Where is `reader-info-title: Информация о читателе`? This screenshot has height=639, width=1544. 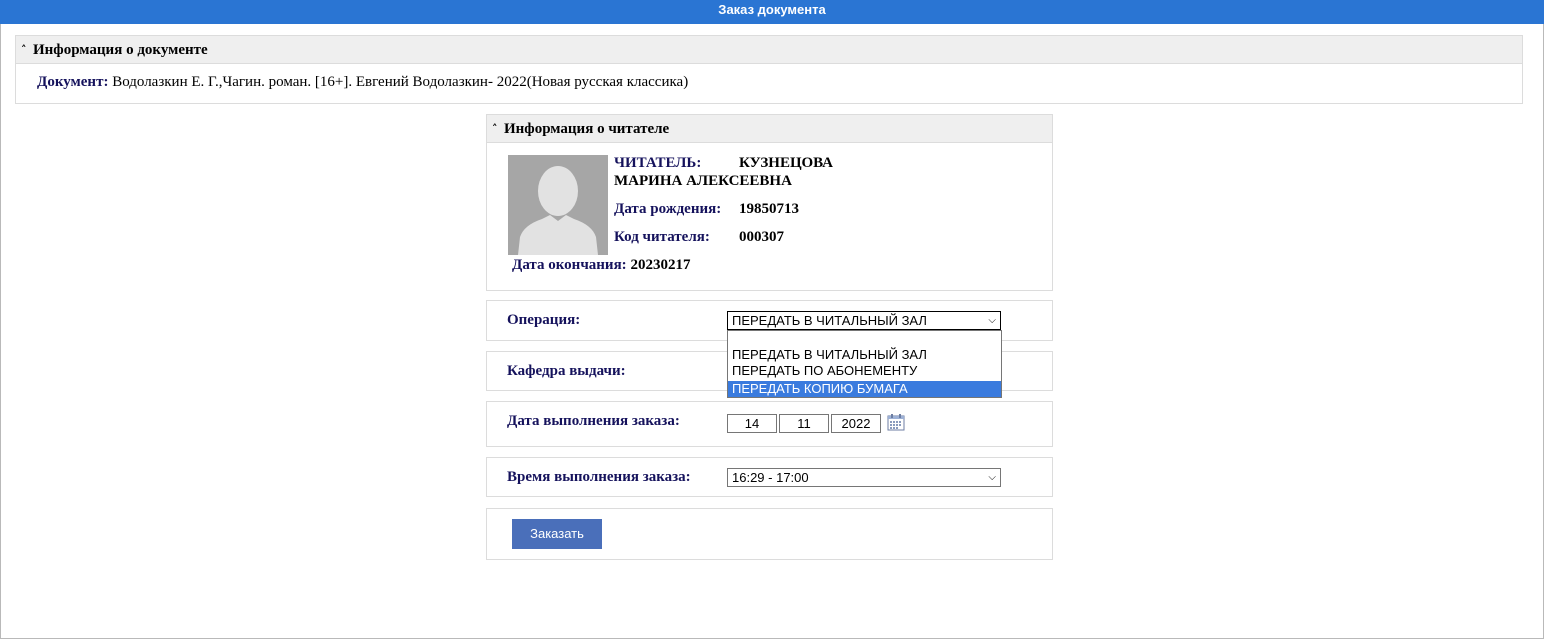 reader-info-title: Информация о читателе is located at coordinates (587, 129).